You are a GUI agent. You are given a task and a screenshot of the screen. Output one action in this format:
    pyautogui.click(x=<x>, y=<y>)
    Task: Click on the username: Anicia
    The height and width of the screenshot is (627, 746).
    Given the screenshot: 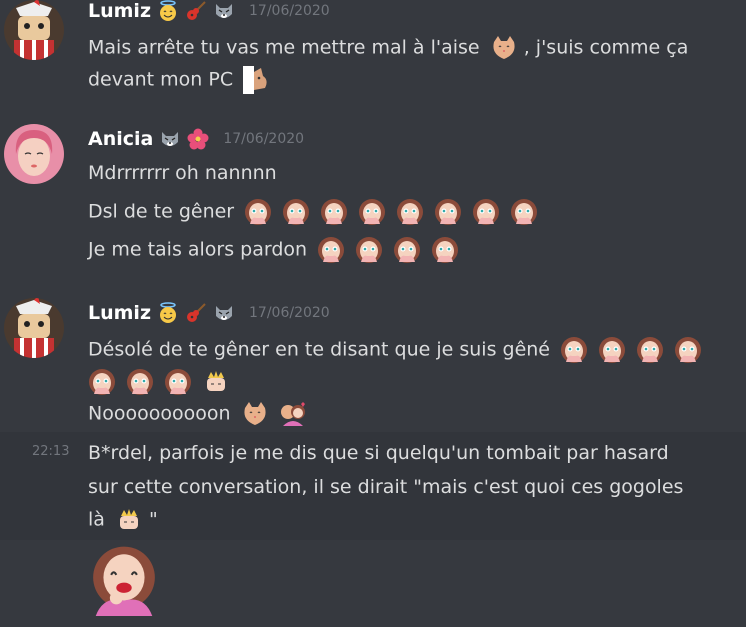 What is the action you would take?
    pyautogui.click(x=120, y=139)
    